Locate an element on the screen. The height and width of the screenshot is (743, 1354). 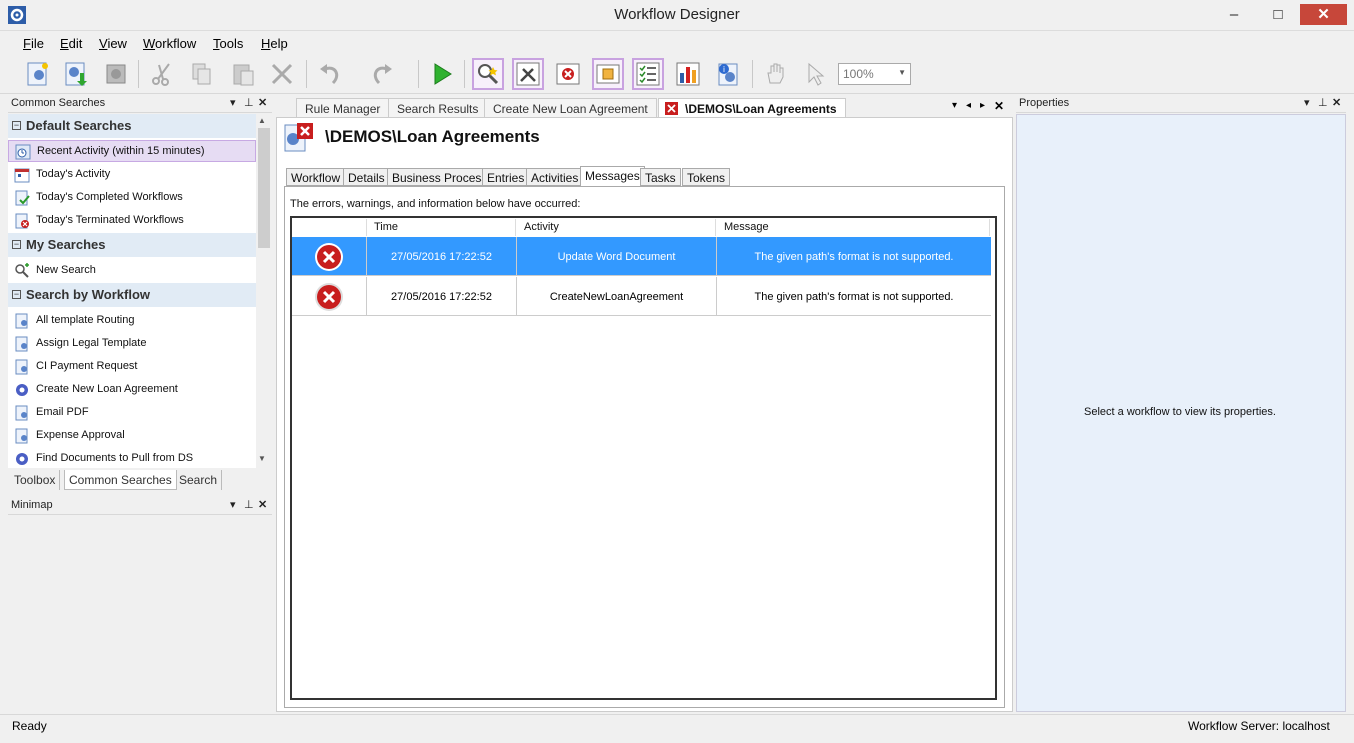
scroll-up-icon: ▲ is located at coordinates (262, 120).